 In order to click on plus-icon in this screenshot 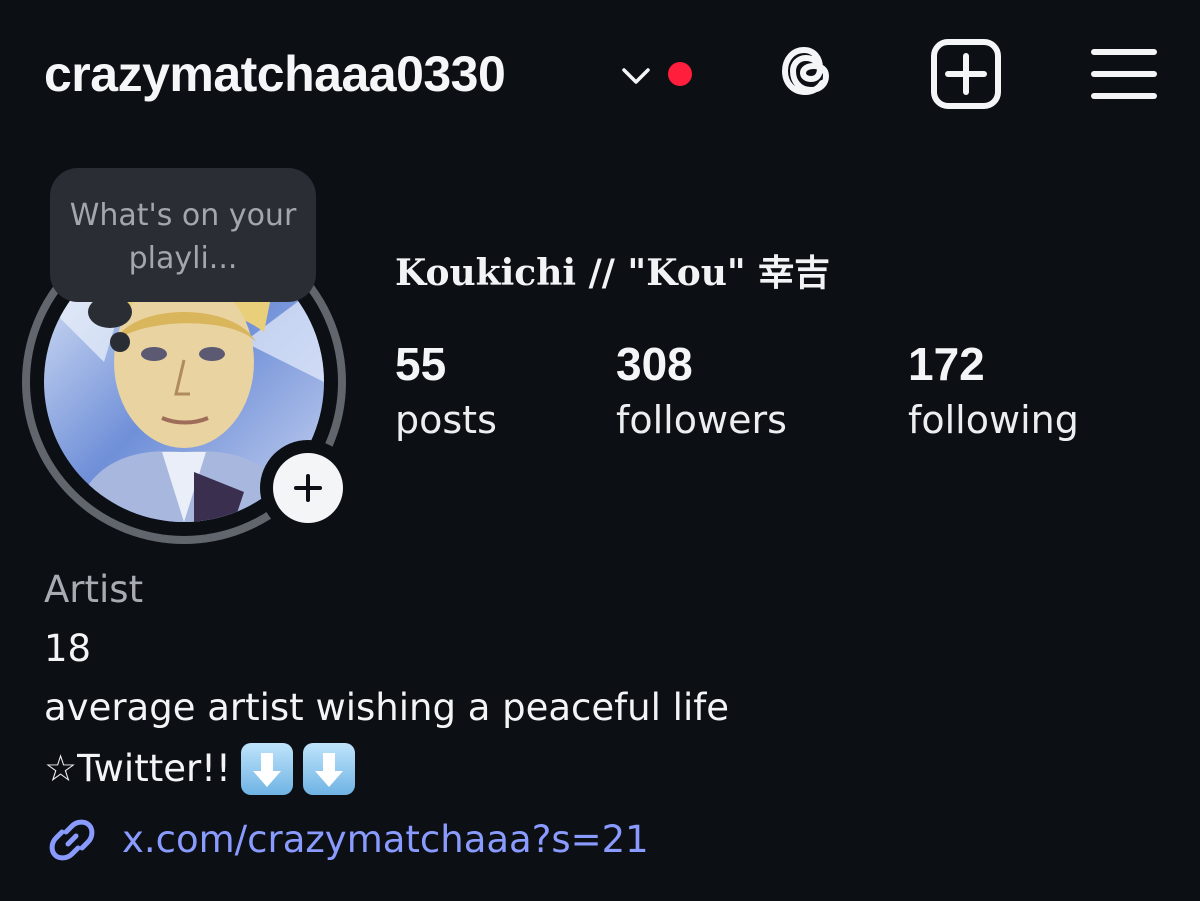, I will do `click(308, 488)`.